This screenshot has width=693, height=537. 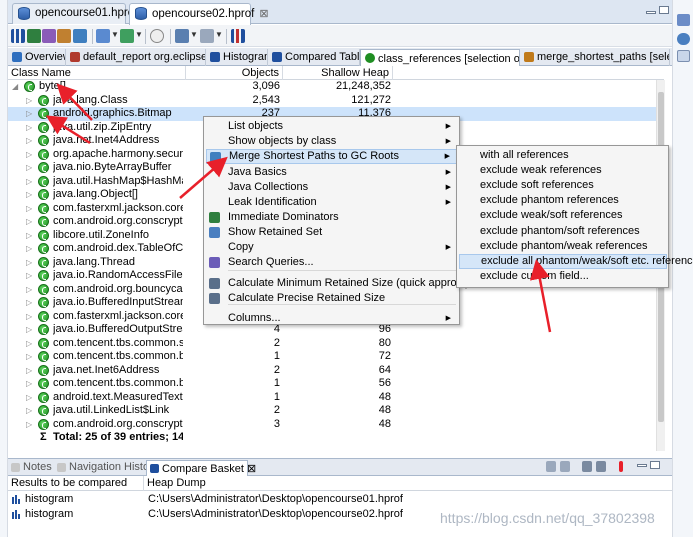 I want to click on column-shallow-heap: Shallow Heap, so click(x=338, y=73).